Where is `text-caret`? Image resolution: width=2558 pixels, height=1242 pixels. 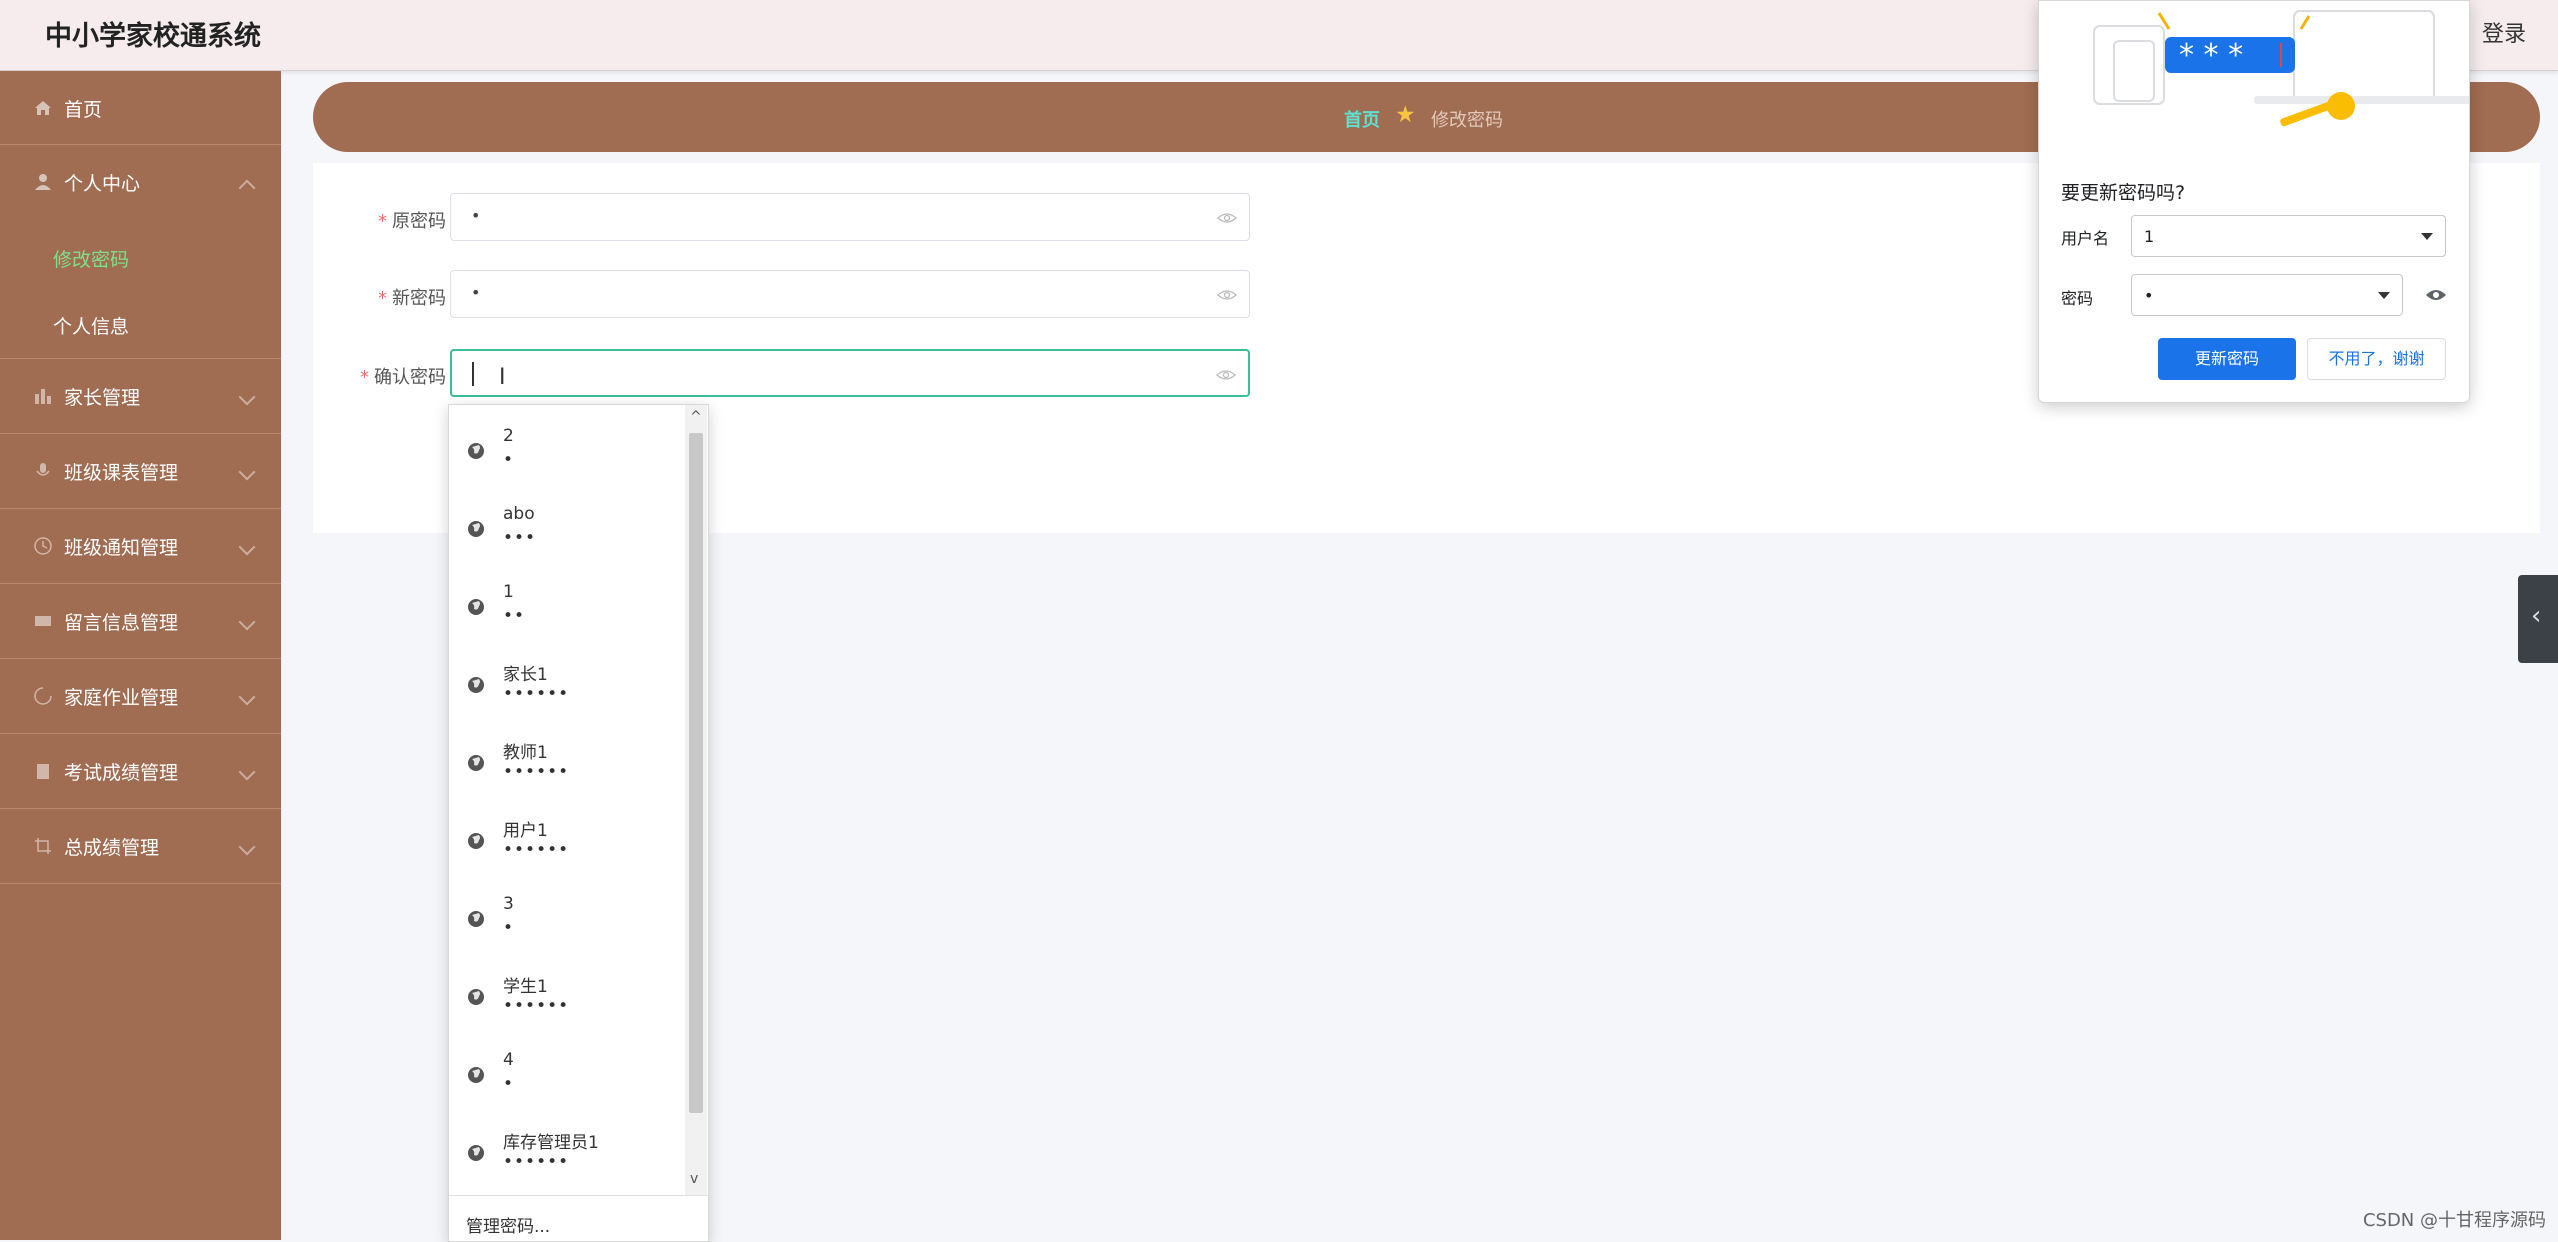
text-caret is located at coordinates (473, 374).